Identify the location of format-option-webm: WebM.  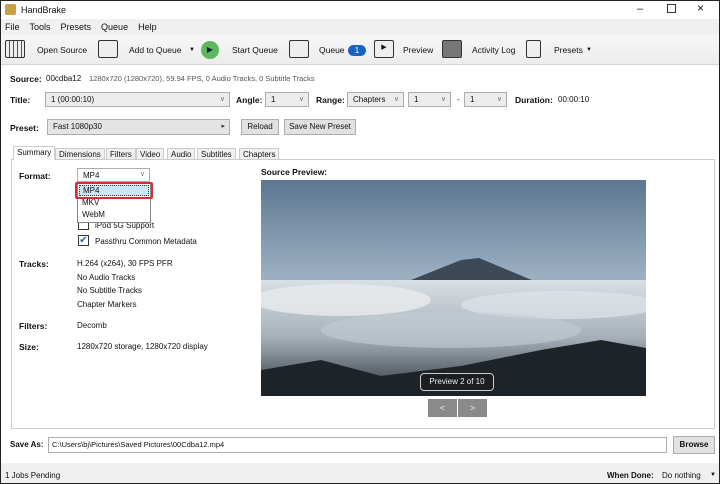
(93, 214).